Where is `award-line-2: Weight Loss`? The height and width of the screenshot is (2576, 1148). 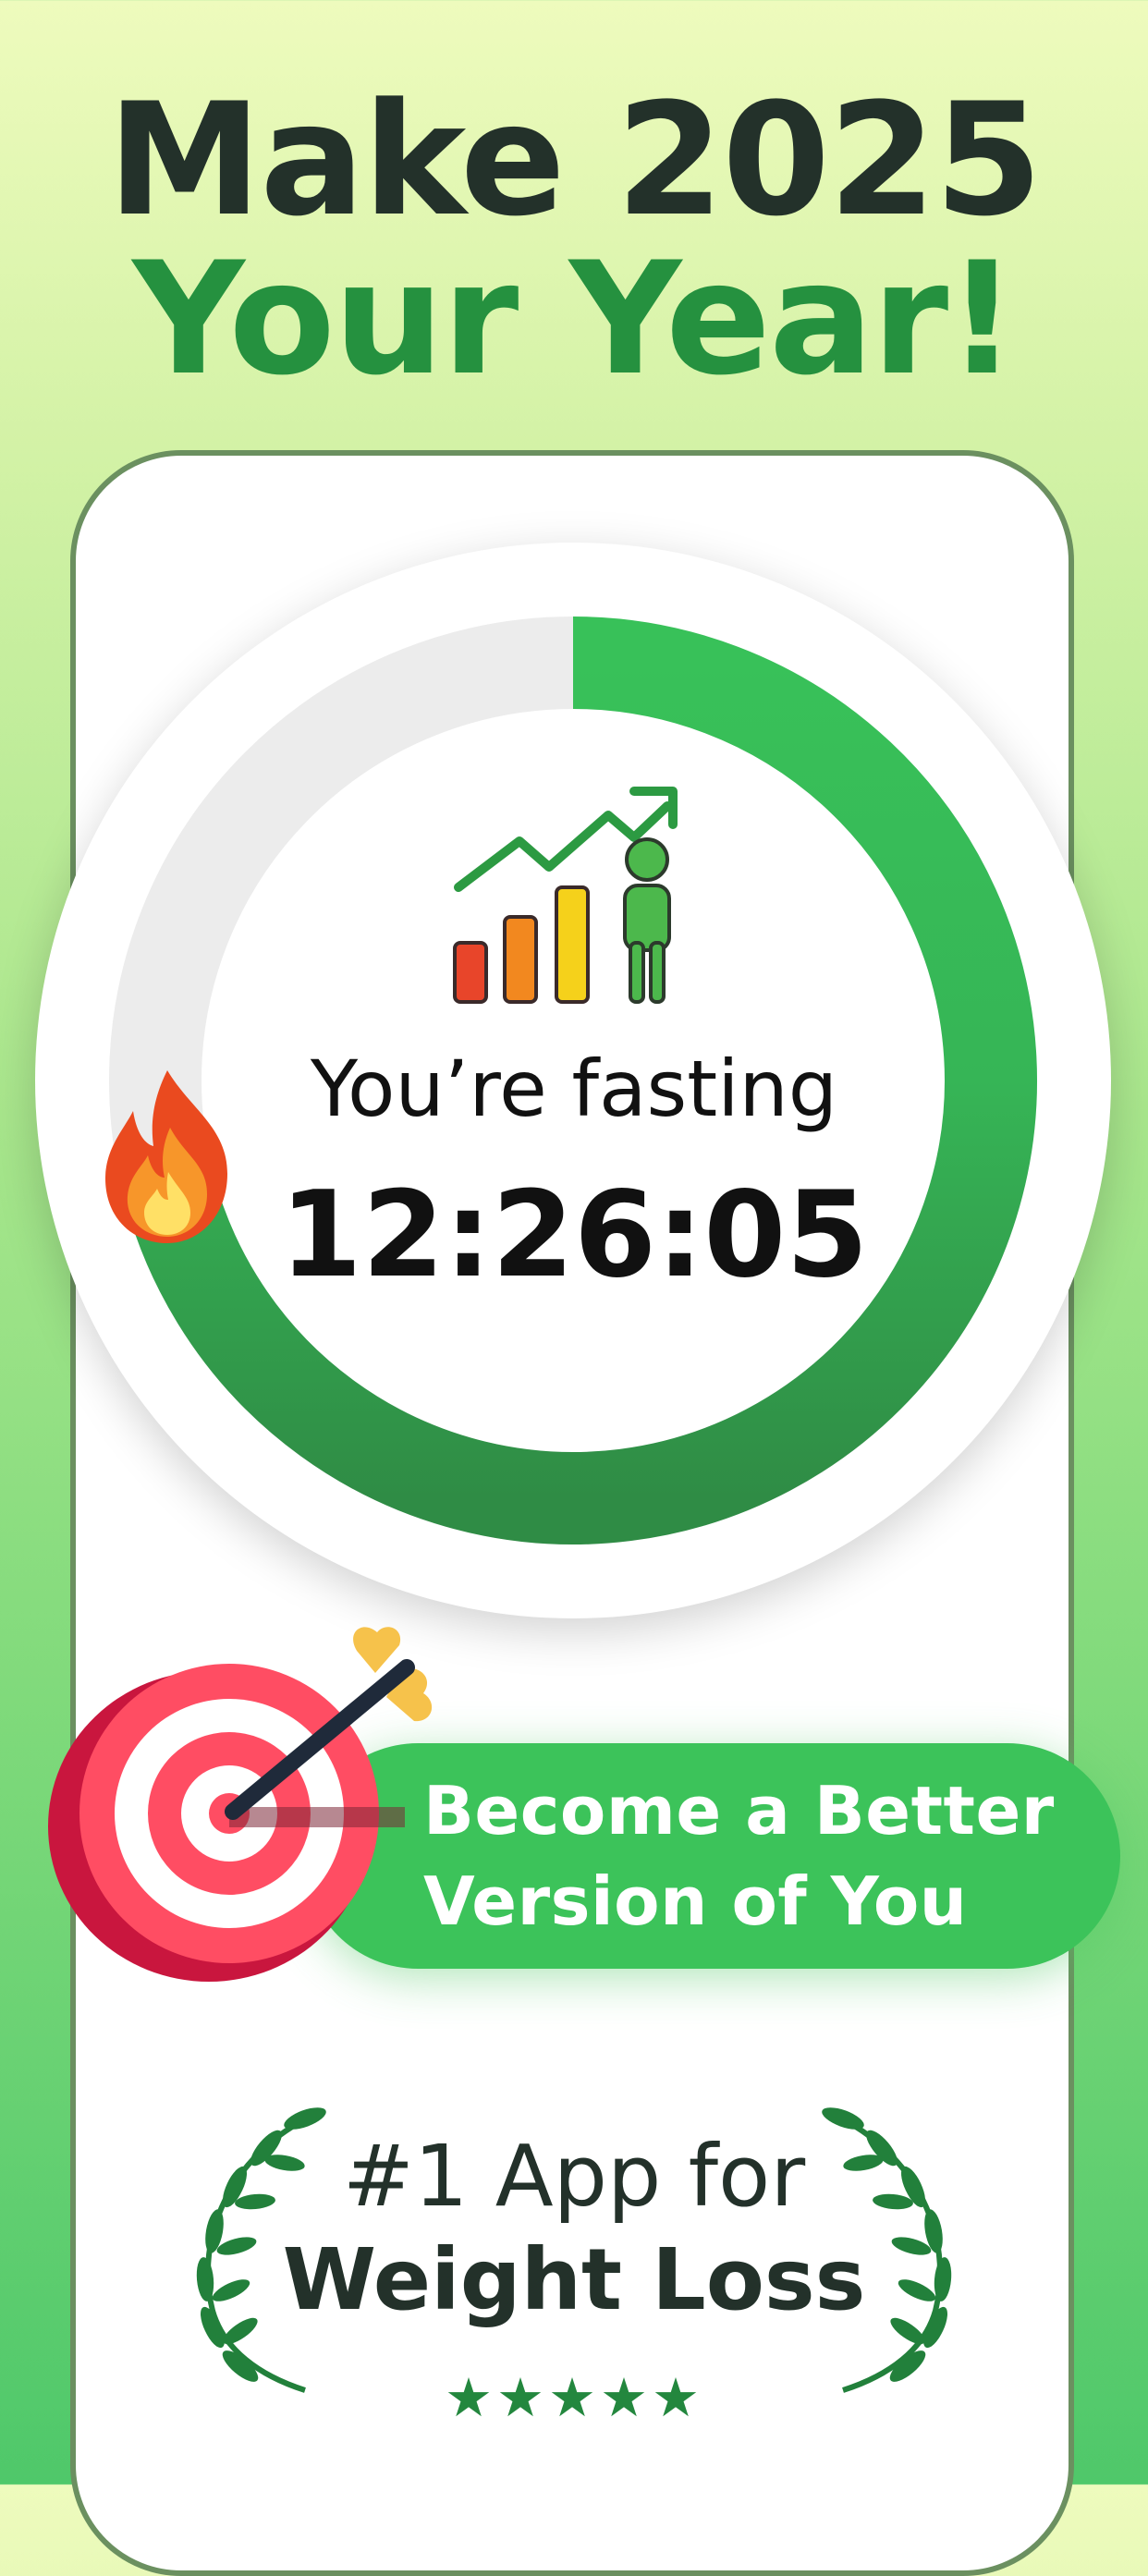
award-line-2: Weight Loss is located at coordinates (574, 2279).